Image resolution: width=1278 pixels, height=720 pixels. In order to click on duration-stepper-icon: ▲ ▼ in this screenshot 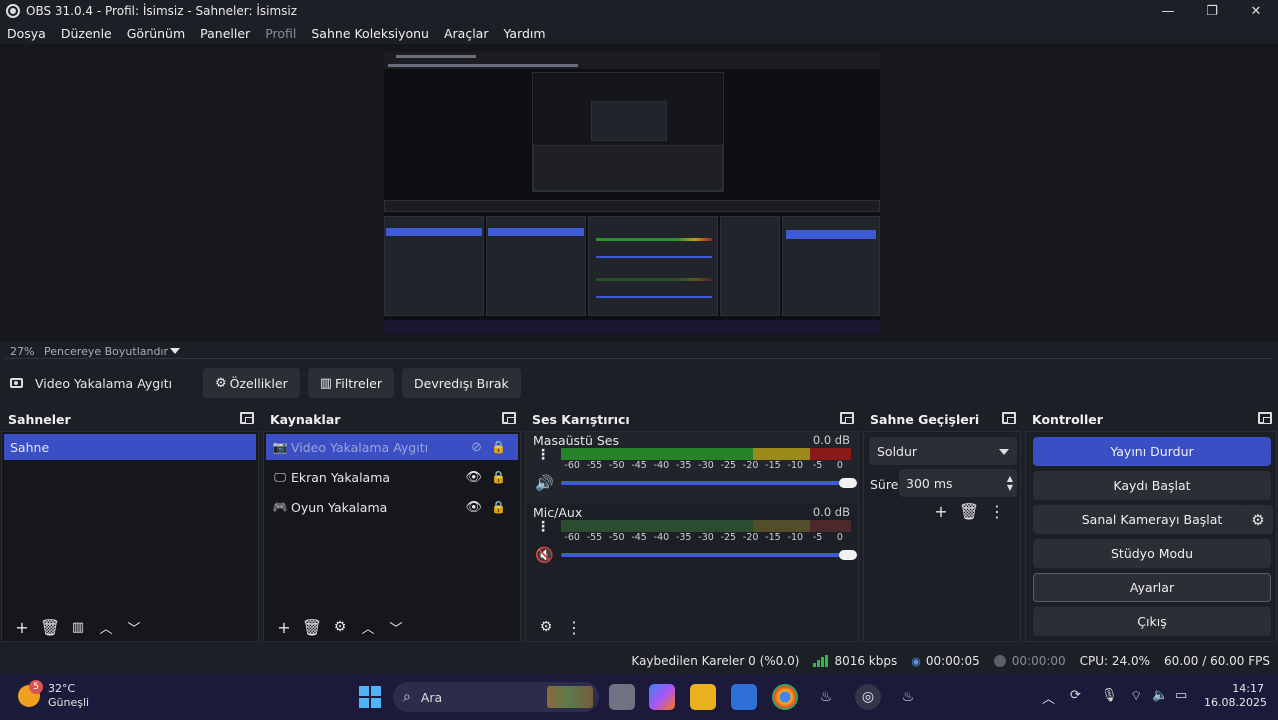, I will do `click(1010, 483)`.